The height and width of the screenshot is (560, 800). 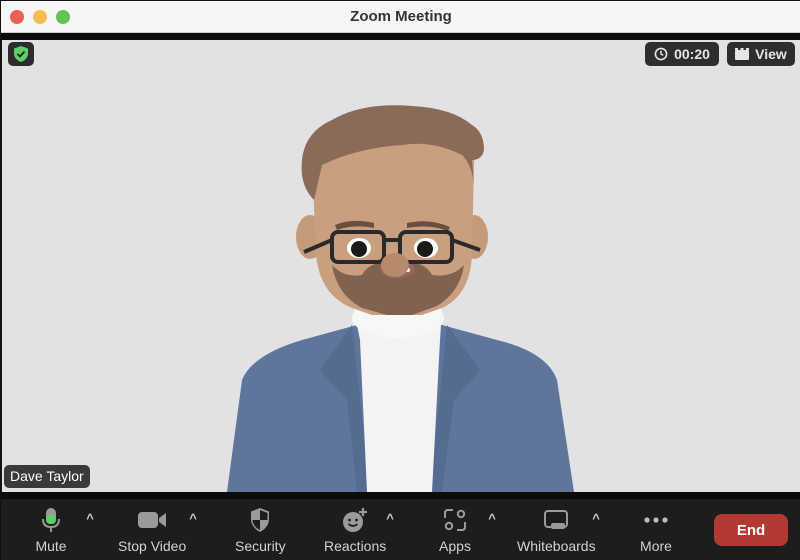 I want to click on mute-label: Mute, so click(x=51, y=546).